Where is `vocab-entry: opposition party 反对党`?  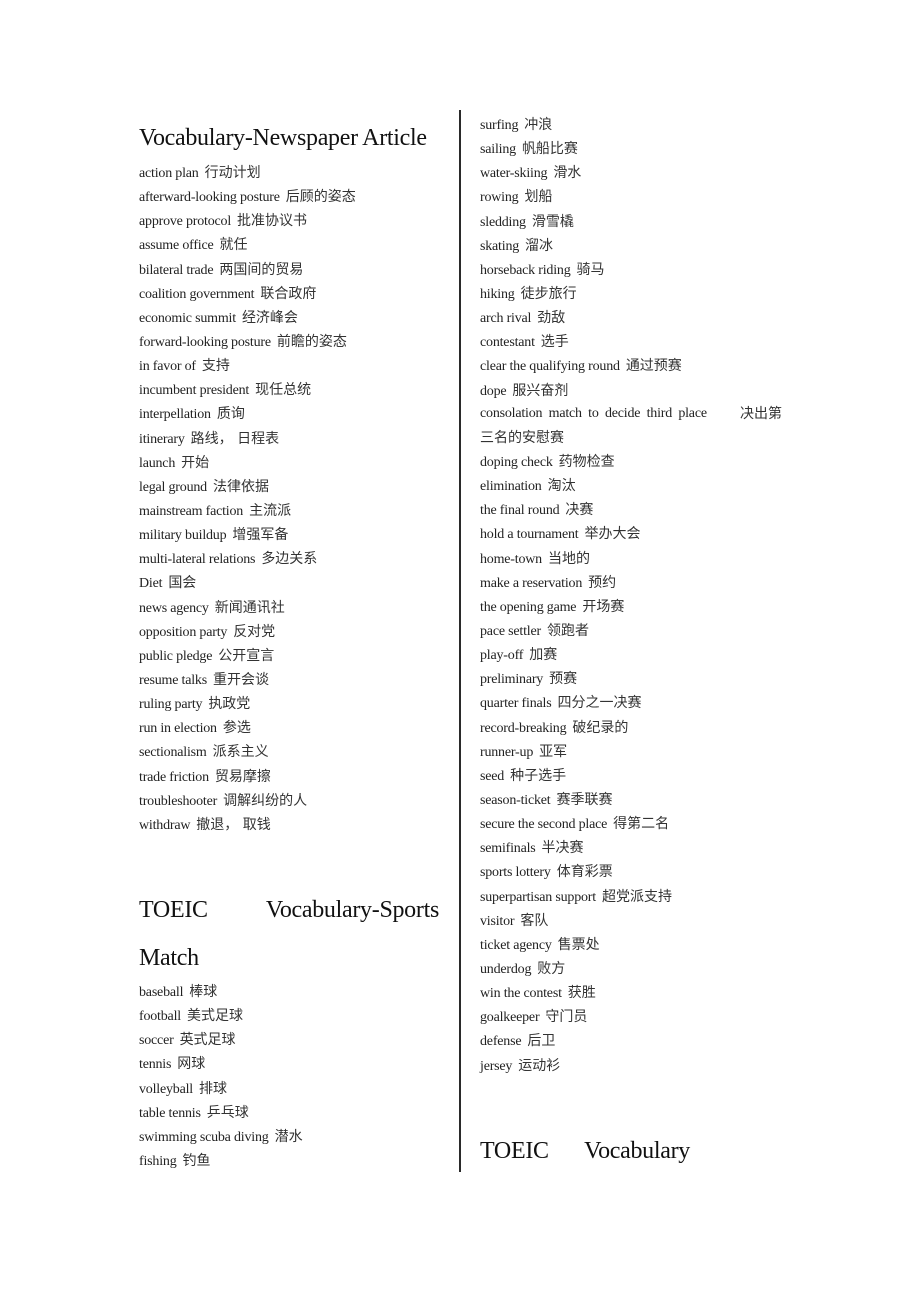 vocab-entry: opposition party 反对党 is located at coordinates (247, 632).